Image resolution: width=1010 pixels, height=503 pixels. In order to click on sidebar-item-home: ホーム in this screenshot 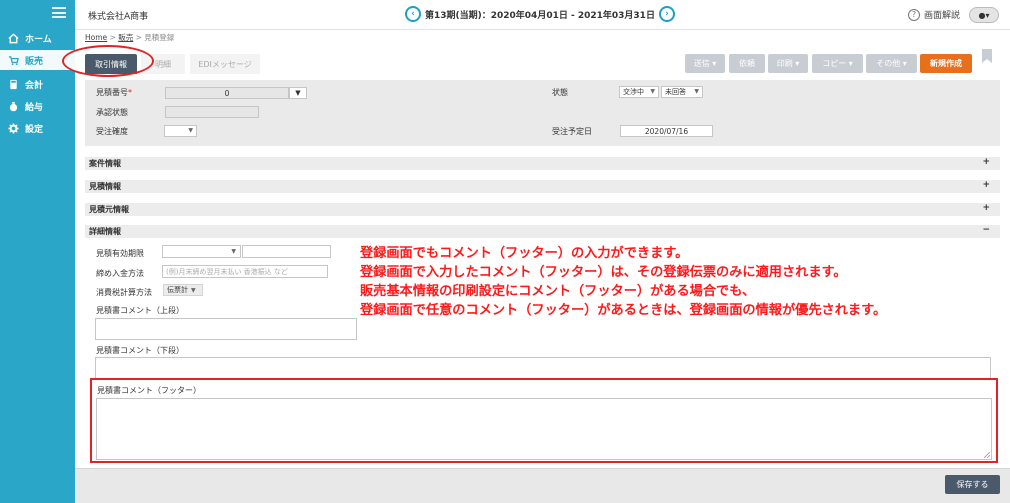, I will do `click(37, 38)`.